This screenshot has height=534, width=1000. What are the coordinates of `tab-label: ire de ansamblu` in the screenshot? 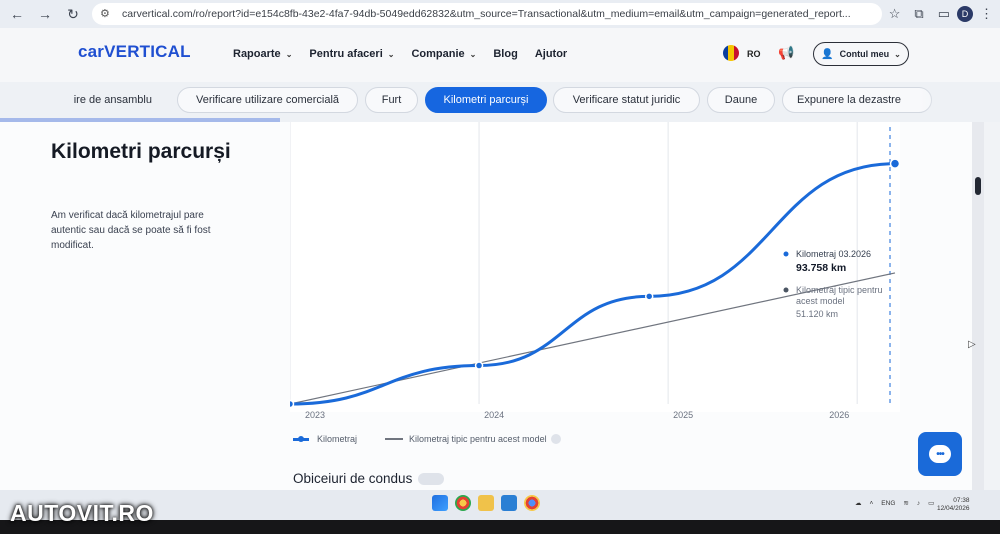 It's located at (112, 100).